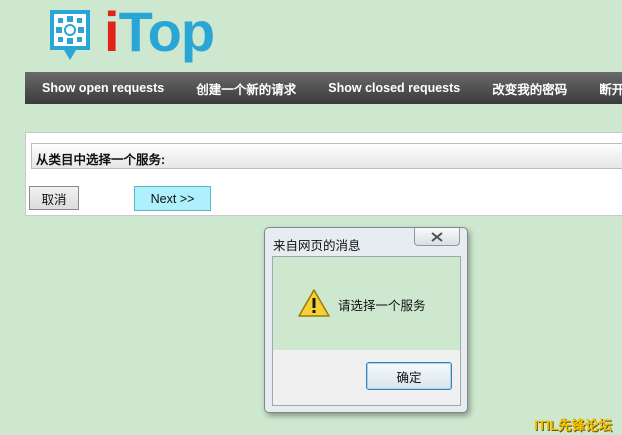 Image resolution: width=622 pixels, height=435 pixels. I want to click on nav-show-closed-requests: Show closed requests, so click(394, 88).